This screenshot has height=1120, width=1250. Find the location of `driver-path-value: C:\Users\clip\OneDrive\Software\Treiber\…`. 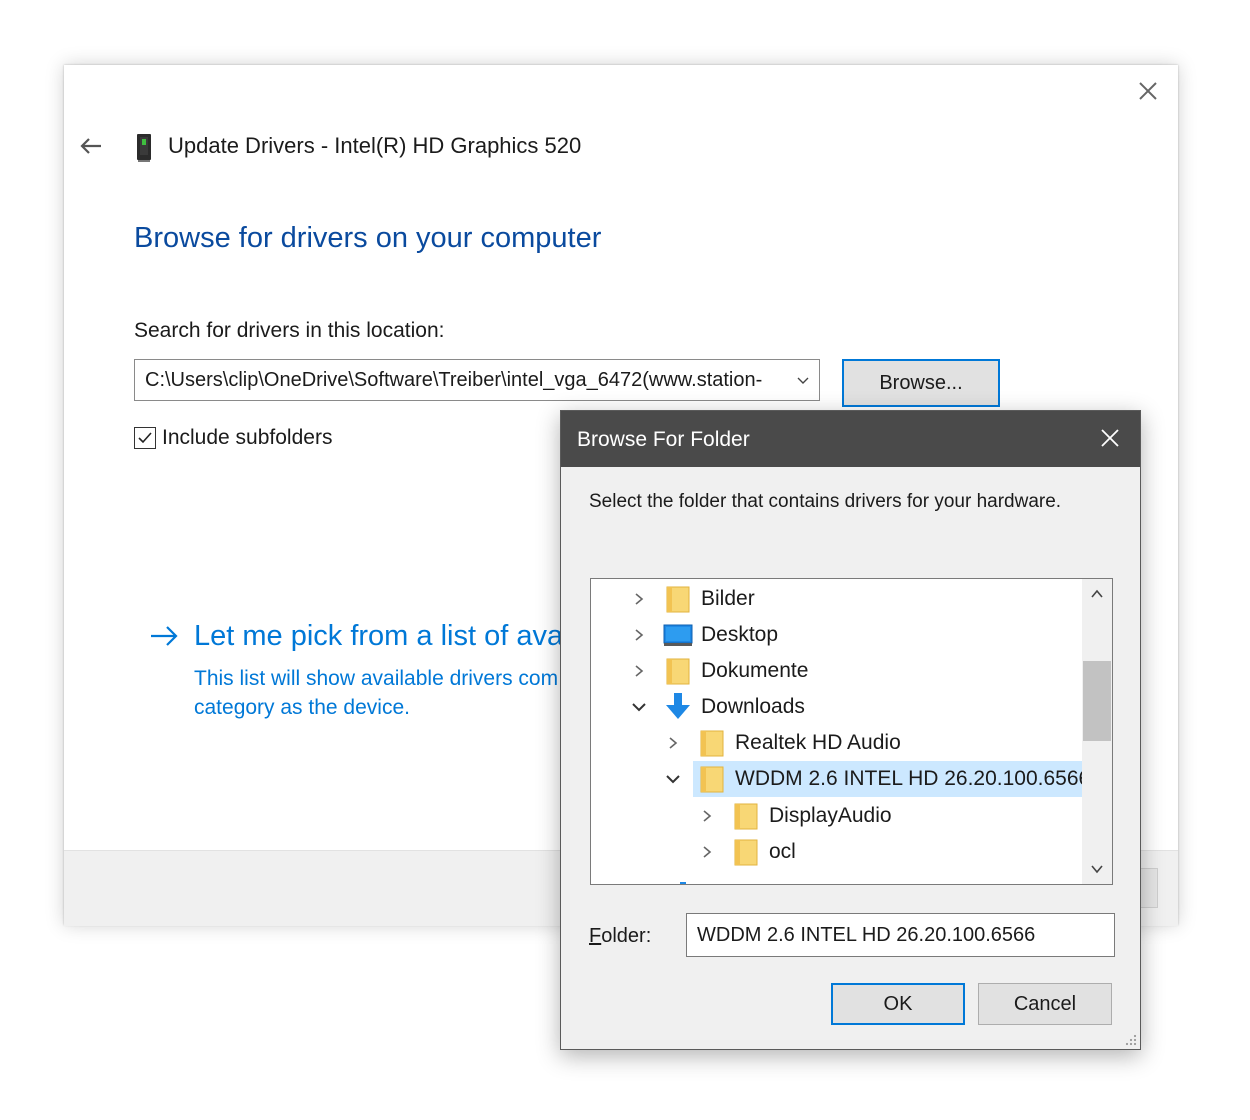

driver-path-value: C:\Users\clip\OneDrive\Software\Treiber\… is located at coordinates (465, 380).